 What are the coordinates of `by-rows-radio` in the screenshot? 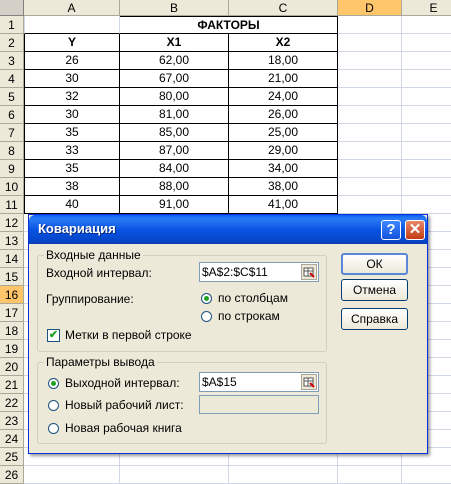 It's located at (206, 316).